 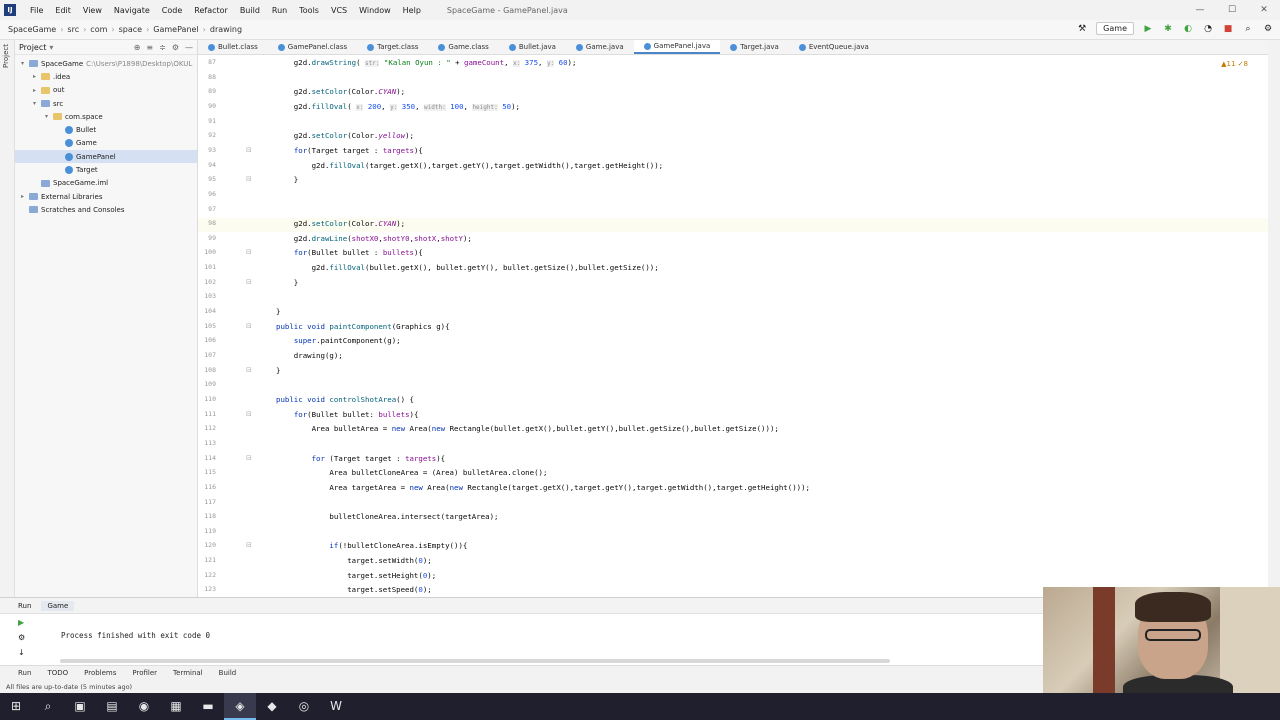 I want to click on tree-item: Bullet, so click(x=106, y=129).